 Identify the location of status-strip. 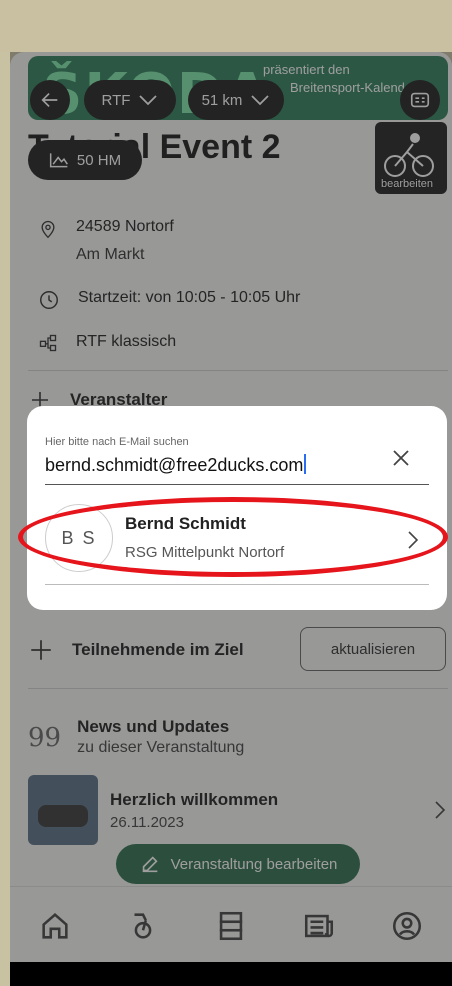
(226, 26).